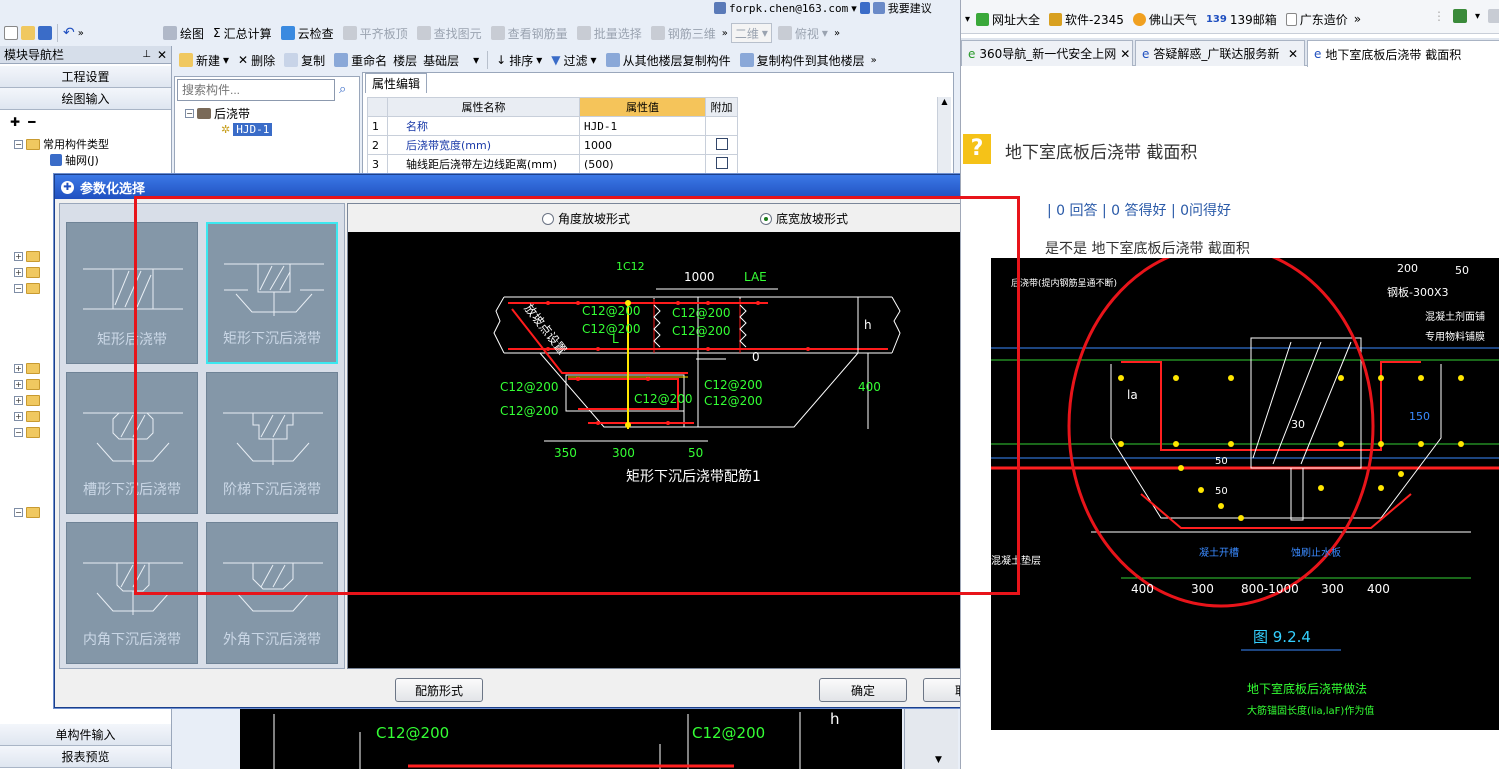 The height and width of the screenshot is (769, 1499). Describe the element at coordinates (304, 60) in the screenshot. I see `copy-button: 复制` at that location.